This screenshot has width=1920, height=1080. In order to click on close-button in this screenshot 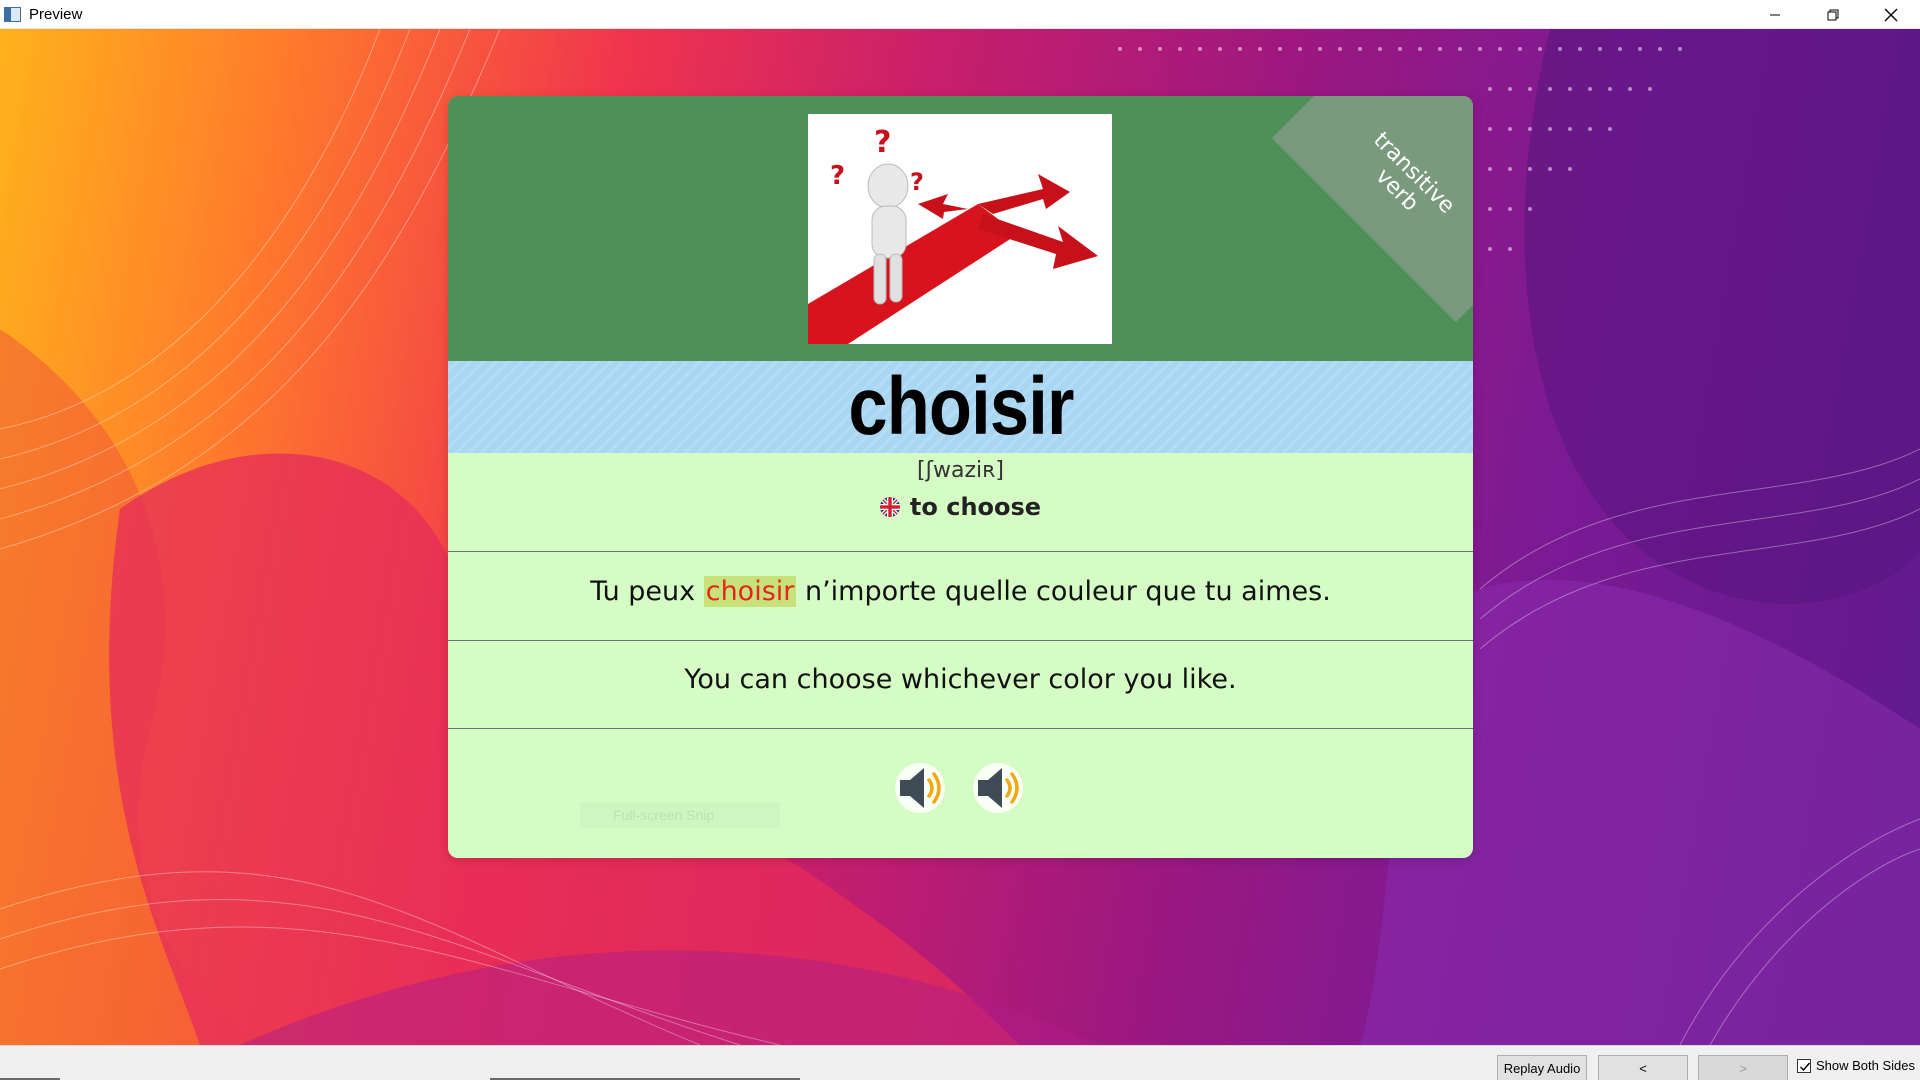, I will do `click(1891, 14)`.